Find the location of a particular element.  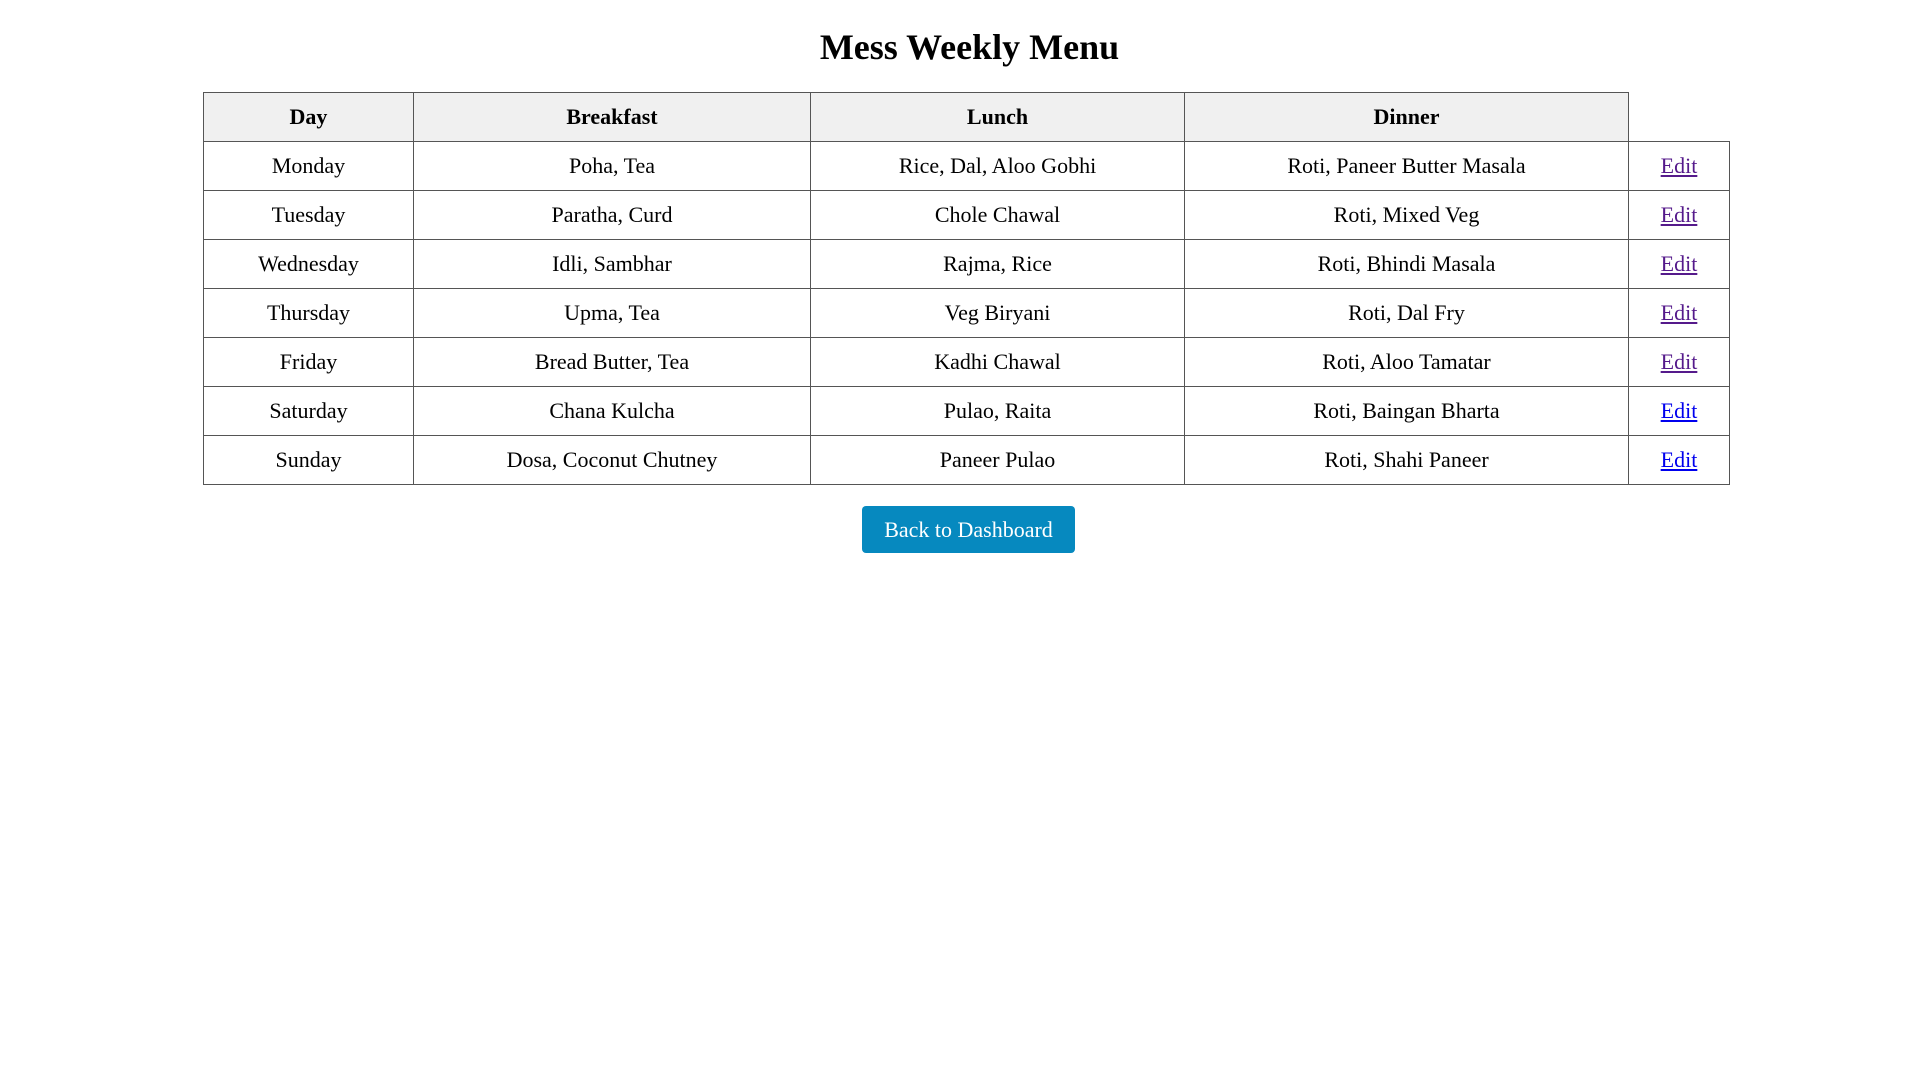

cell-breakfast: Dosa, Coconut Chutney is located at coordinates (612, 460).